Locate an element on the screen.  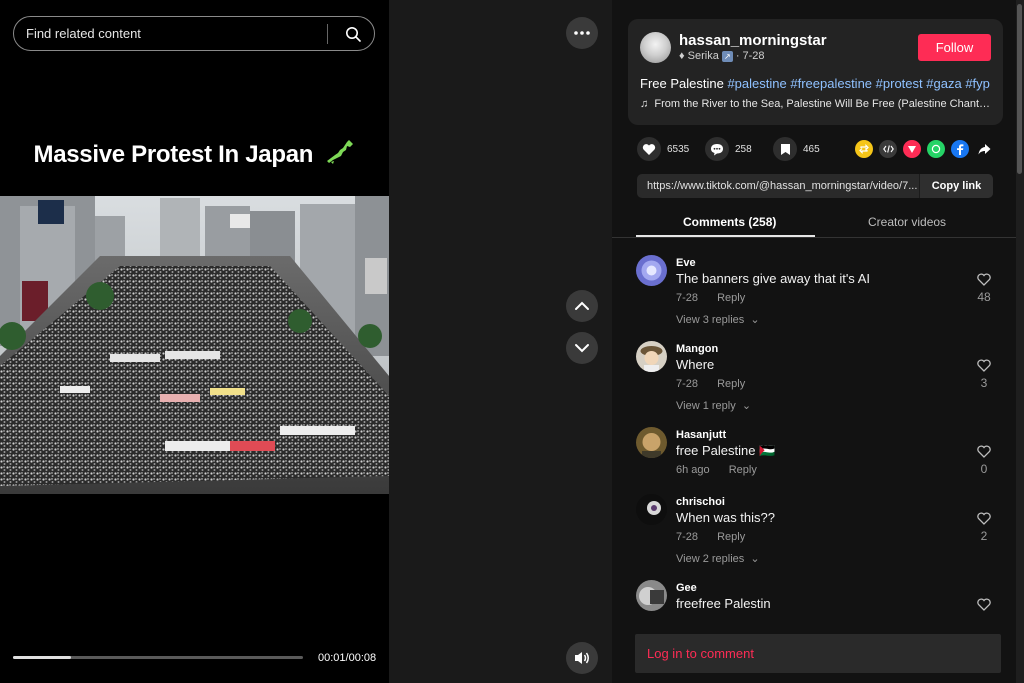
volume-button is located at coordinates (582, 658).